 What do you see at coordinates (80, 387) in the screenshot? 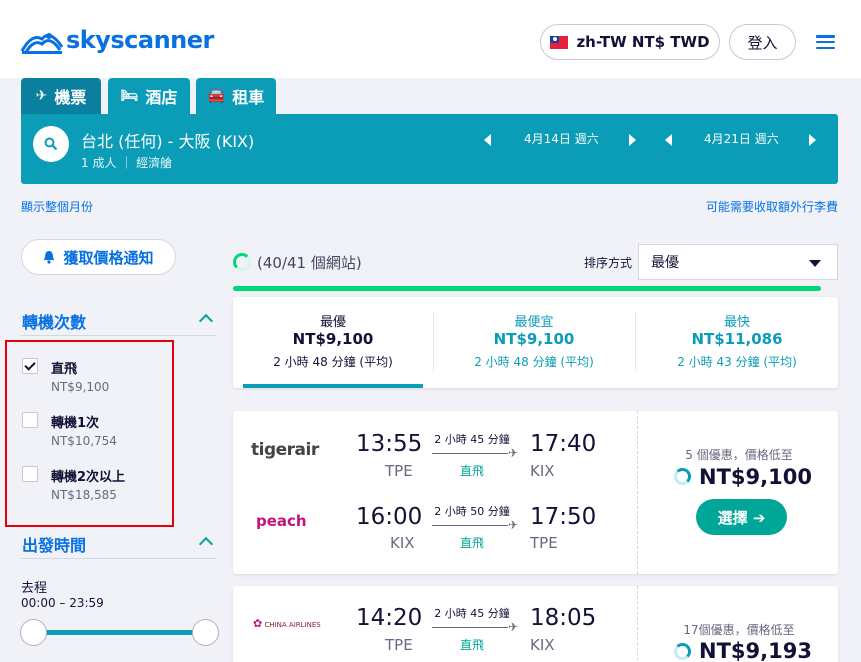
I see `stop-option-price: NT$9,100` at bounding box center [80, 387].